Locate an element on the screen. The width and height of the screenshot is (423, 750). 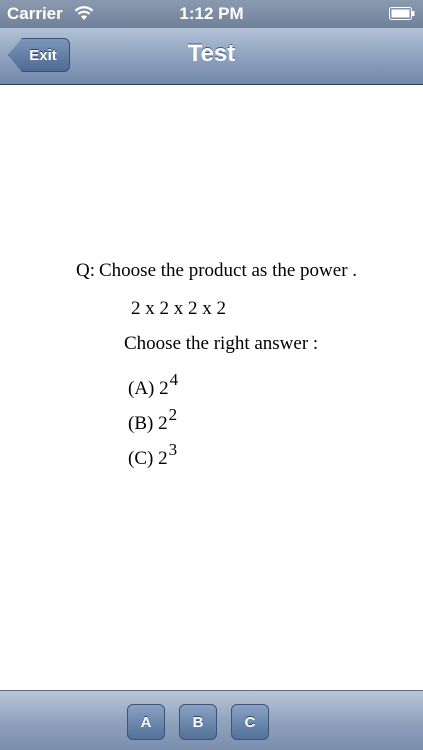
status-bar: Carrier 1:12 PM is located at coordinates (211, 14).